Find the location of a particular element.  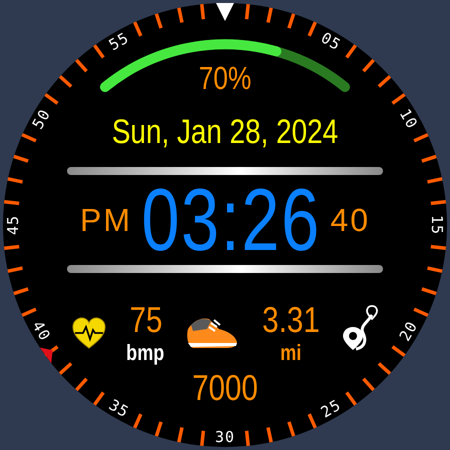

bezel-number: 25 is located at coordinates (331, 409).